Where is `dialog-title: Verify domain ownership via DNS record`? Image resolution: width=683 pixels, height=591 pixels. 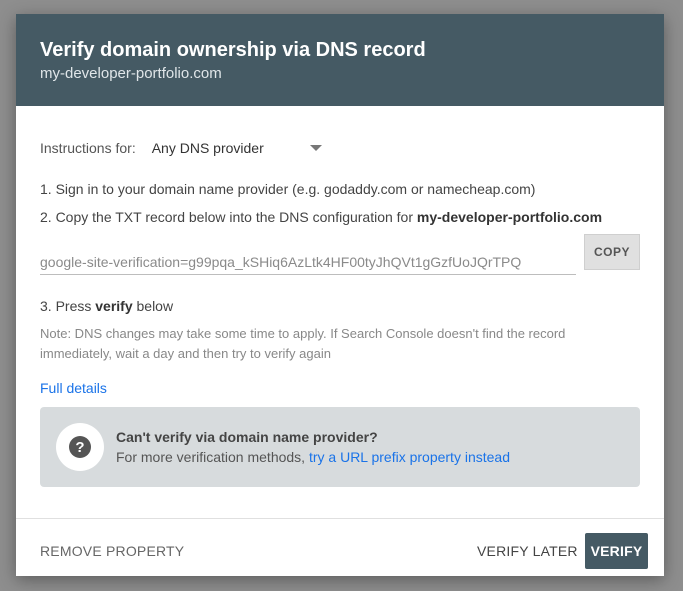
dialog-title: Verify domain ownership via DNS record is located at coordinates (233, 50).